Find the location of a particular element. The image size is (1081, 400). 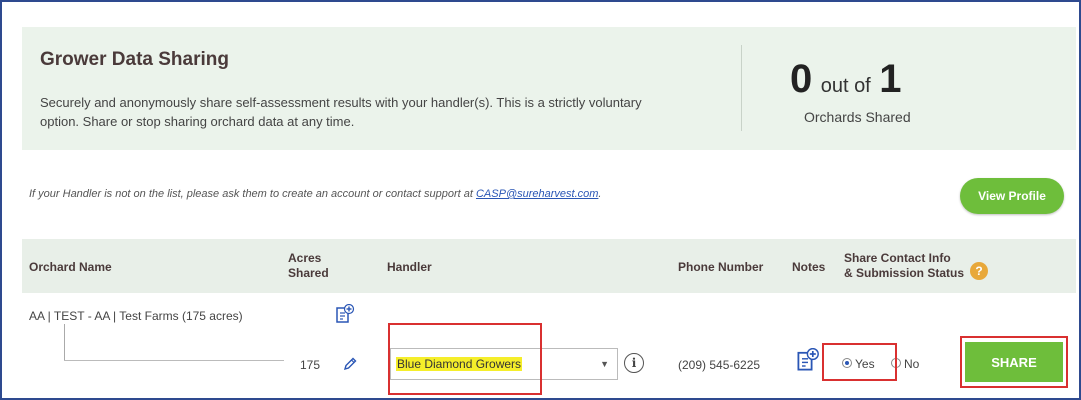

column-share-line1: Share Contact Info is located at coordinates (897, 258).